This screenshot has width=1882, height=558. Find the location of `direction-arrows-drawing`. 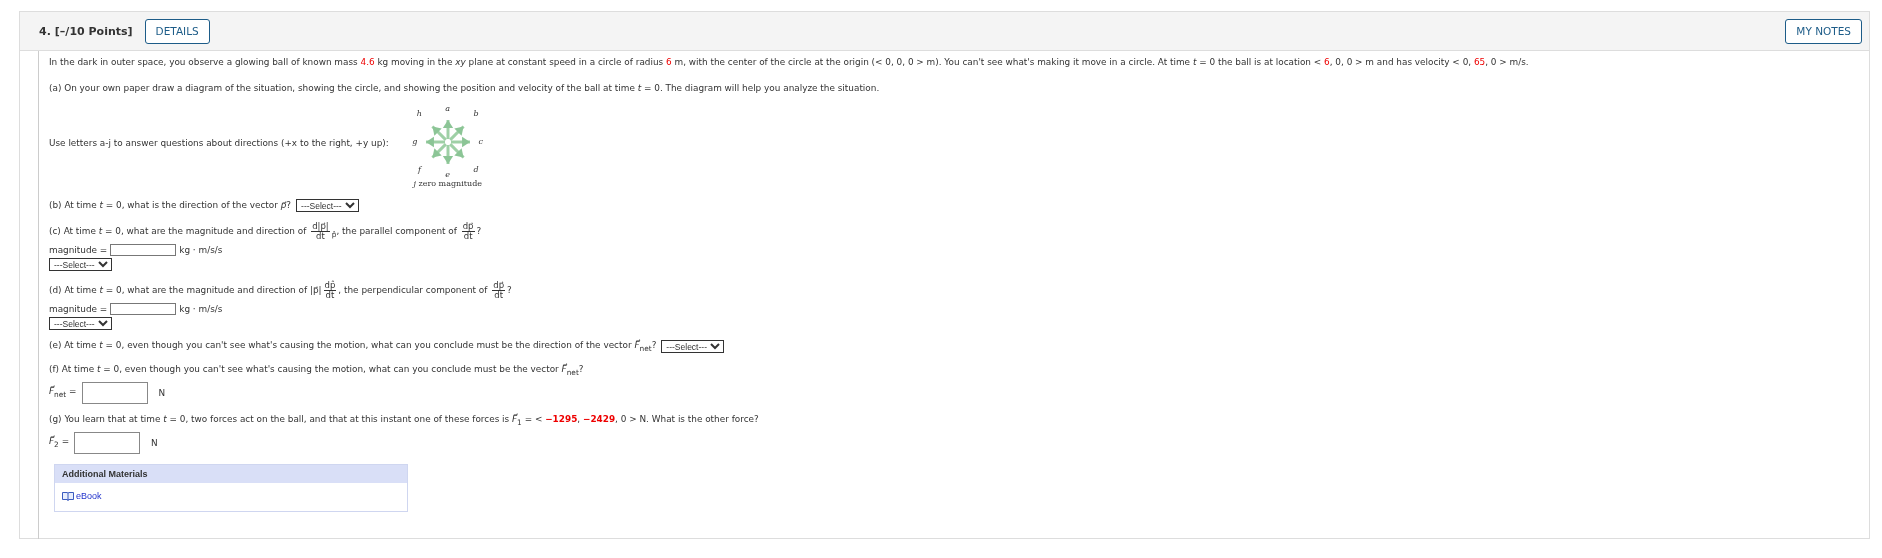

direction-arrows-drawing is located at coordinates (447, 142).